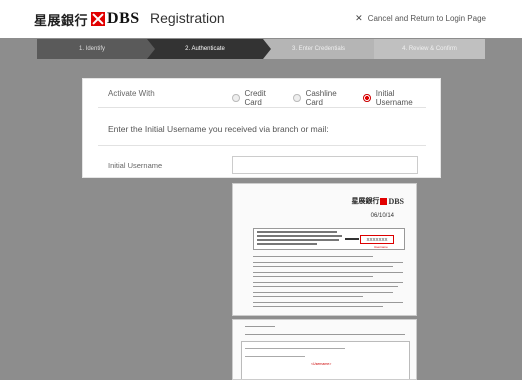 This screenshot has width=522, height=380. Describe the element at coordinates (365, 200) in the screenshot. I see `letter-logo-chinese: 星展銀行` at that location.